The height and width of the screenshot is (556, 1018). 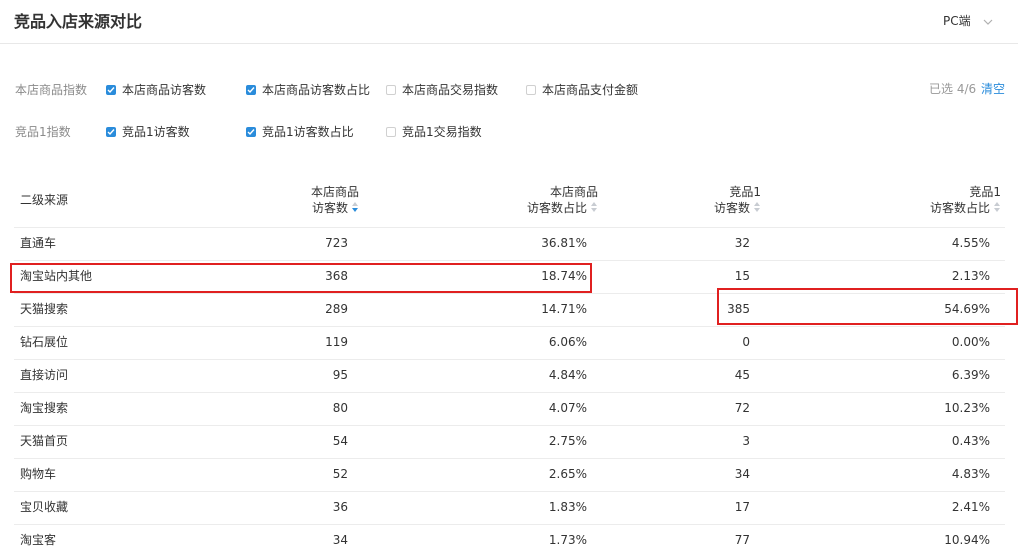 I want to click on option-competitor-trade-index: 竞品1交易指数, so click(x=434, y=132).